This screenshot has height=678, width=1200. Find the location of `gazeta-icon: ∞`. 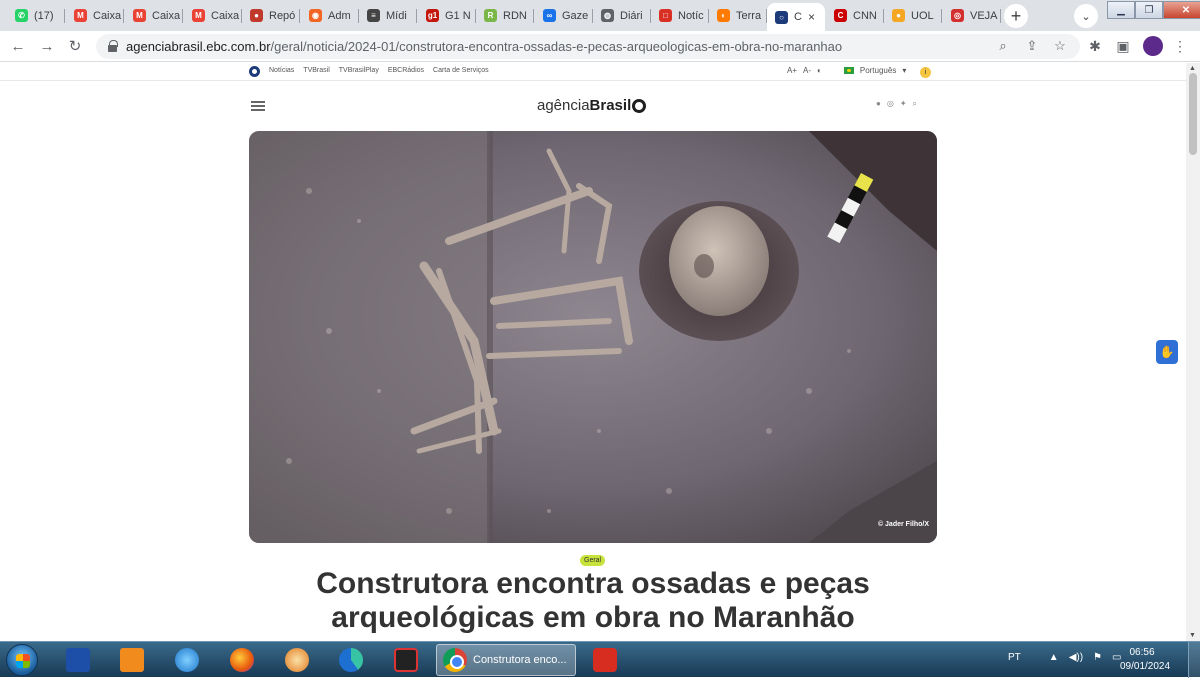

gazeta-icon: ∞ is located at coordinates (549, 15).